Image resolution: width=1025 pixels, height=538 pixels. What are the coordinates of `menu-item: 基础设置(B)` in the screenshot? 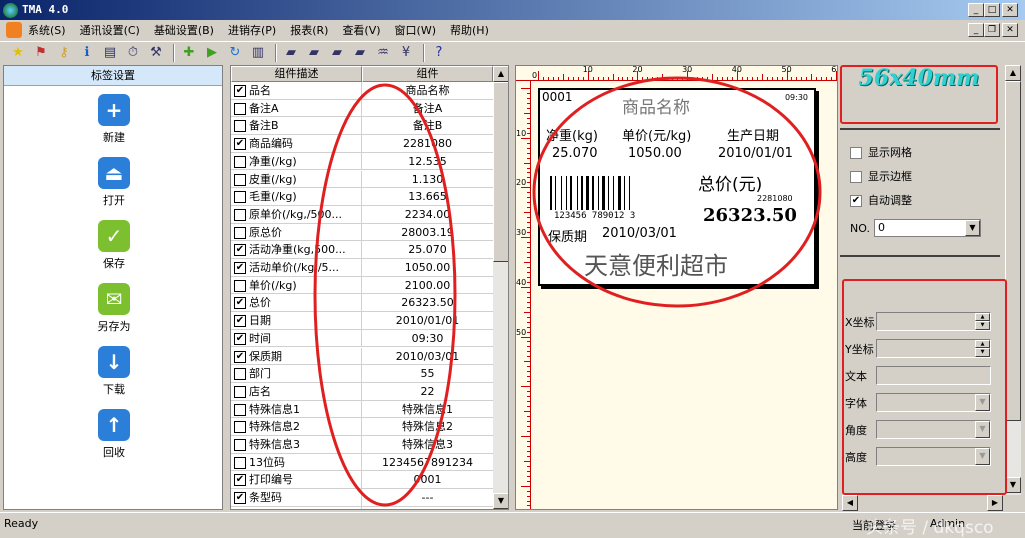 It's located at (184, 30).